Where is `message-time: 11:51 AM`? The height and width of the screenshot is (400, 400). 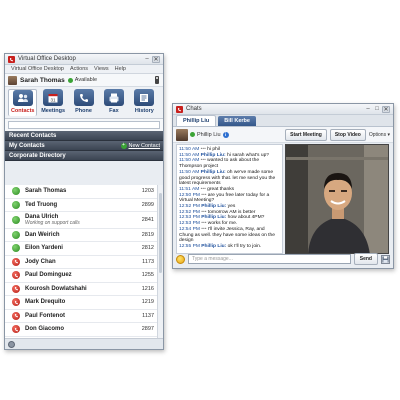
message-time: 11:51 AM is located at coordinates (189, 189).